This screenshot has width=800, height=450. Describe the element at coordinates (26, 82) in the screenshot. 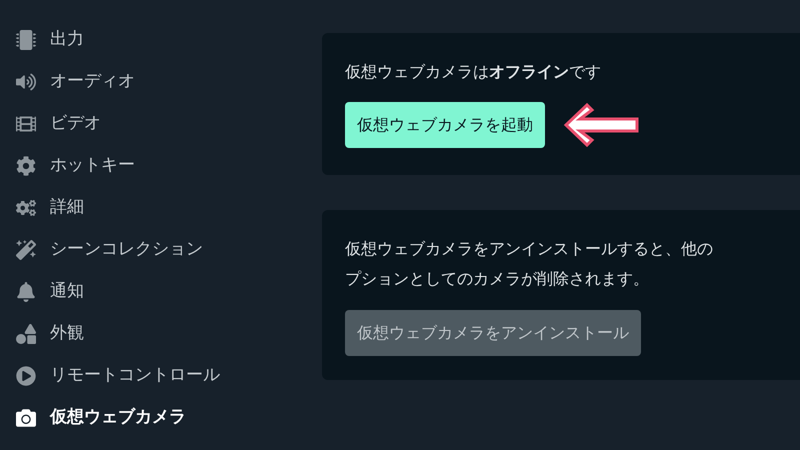

I see `speaker-icon` at that location.